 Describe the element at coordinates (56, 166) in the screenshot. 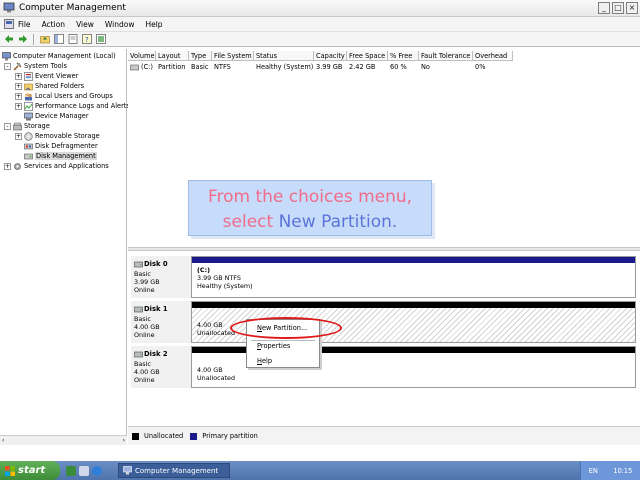

I see `tree-item-services-applications: + Services and Applications` at that location.